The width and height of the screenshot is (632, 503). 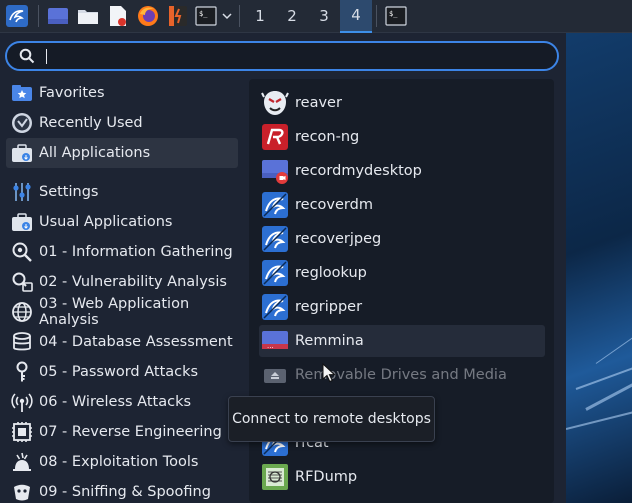 I want to click on app-item-recon-ng: recon-ng, so click(x=402, y=137).